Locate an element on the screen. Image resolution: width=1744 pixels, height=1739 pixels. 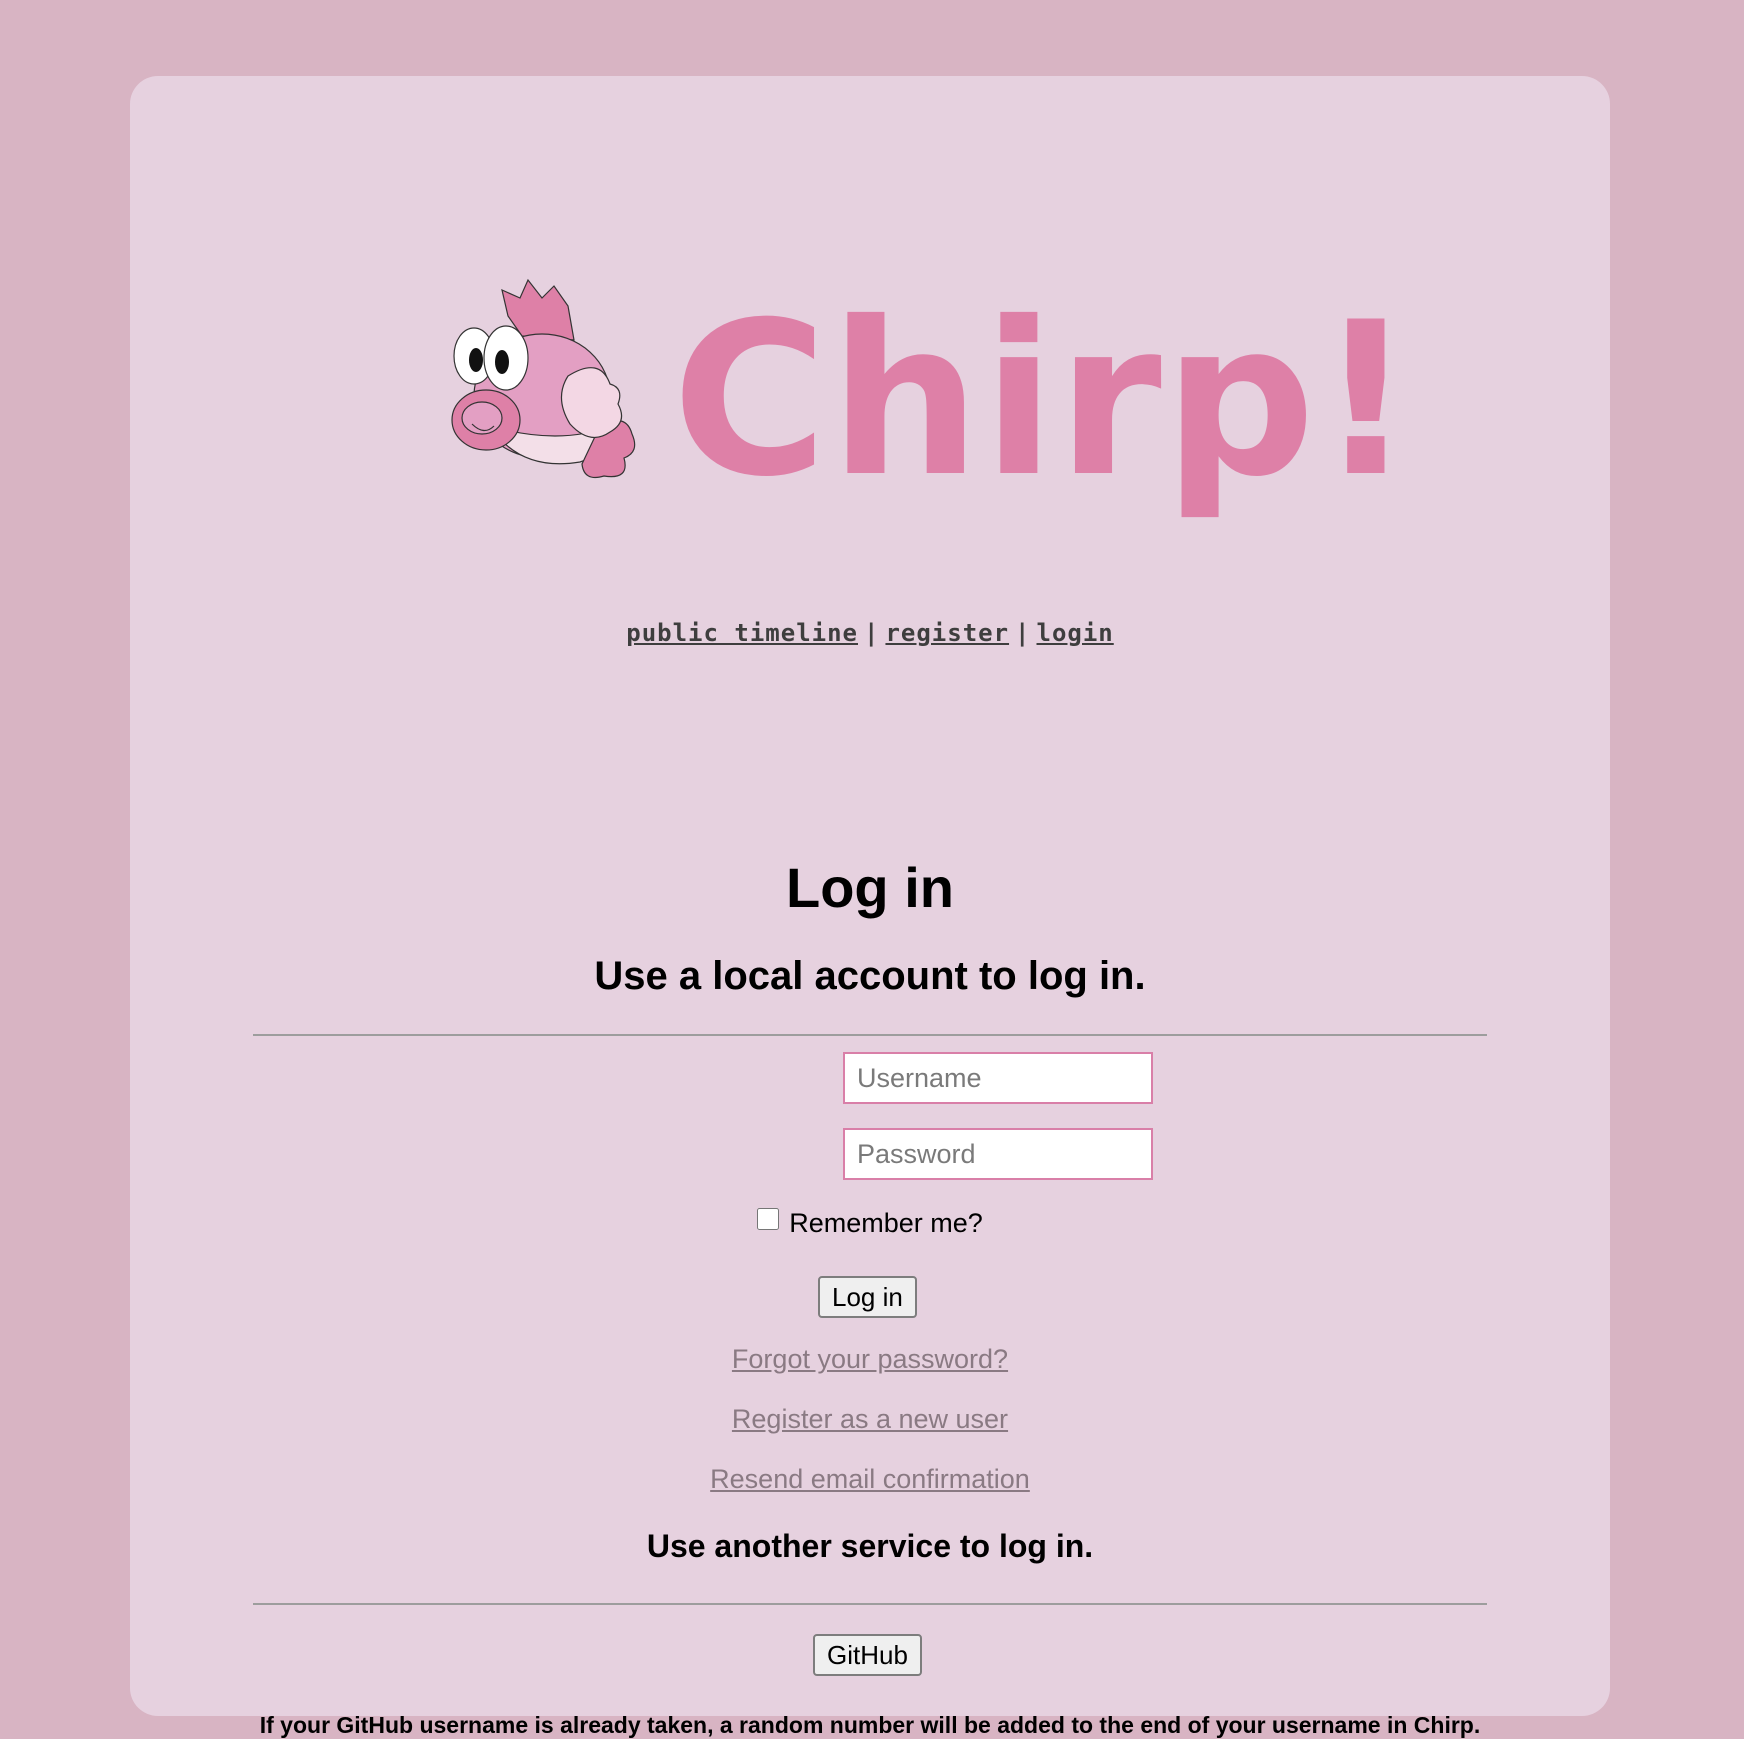
nav-register-link: register is located at coordinates (947, 633).